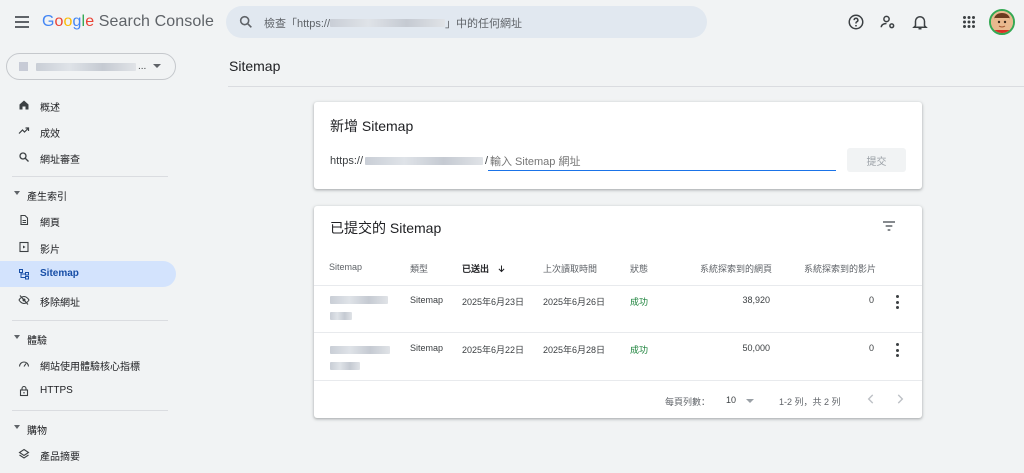 The width and height of the screenshot is (1024, 473). What do you see at coordinates (88, 338) in the screenshot?
I see `section-header-experience: 體驗` at bounding box center [88, 338].